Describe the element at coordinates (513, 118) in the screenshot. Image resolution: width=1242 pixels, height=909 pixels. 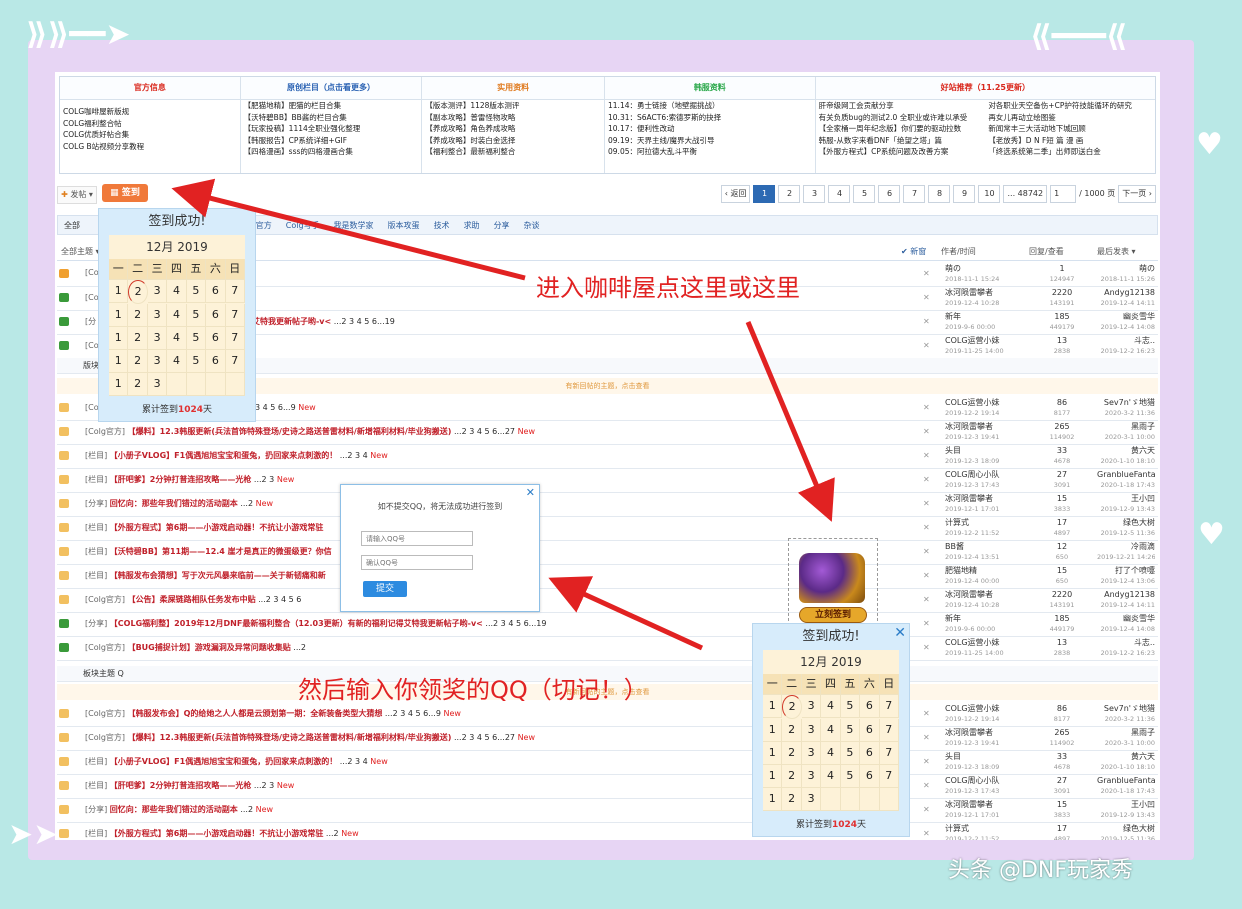
I see `link-item: 【副本攻略】普雷怪物攻略` at that location.